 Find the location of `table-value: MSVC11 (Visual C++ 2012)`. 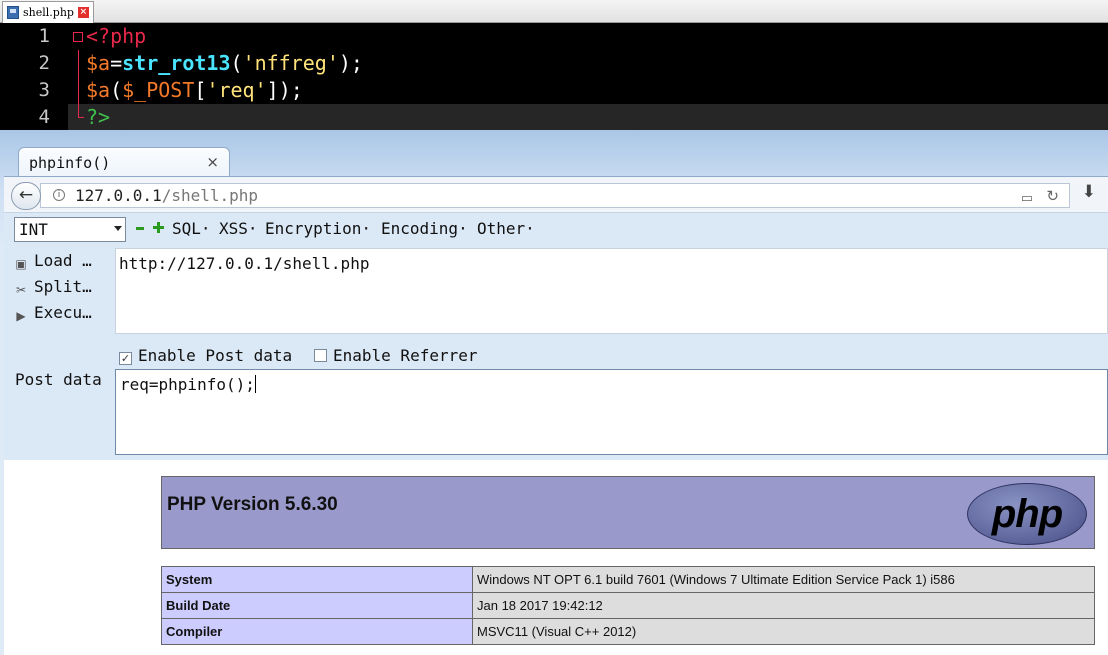

table-value: MSVC11 (Visual C++ 2012) is located at coordinates (783, 631).